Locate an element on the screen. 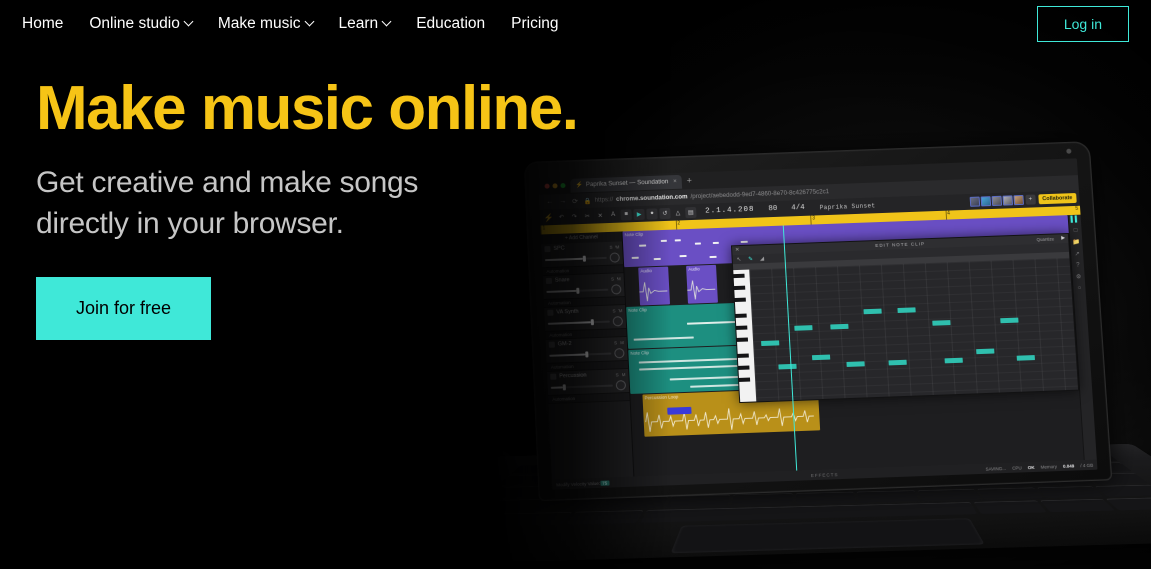 This screenshot has height=569, width=1151. velocity-tool-icon: ◢ is located at coordinates (762, 259).